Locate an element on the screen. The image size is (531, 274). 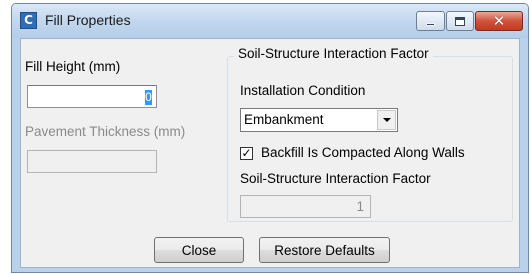
close-button: Close is located at coordinates (199, 250).